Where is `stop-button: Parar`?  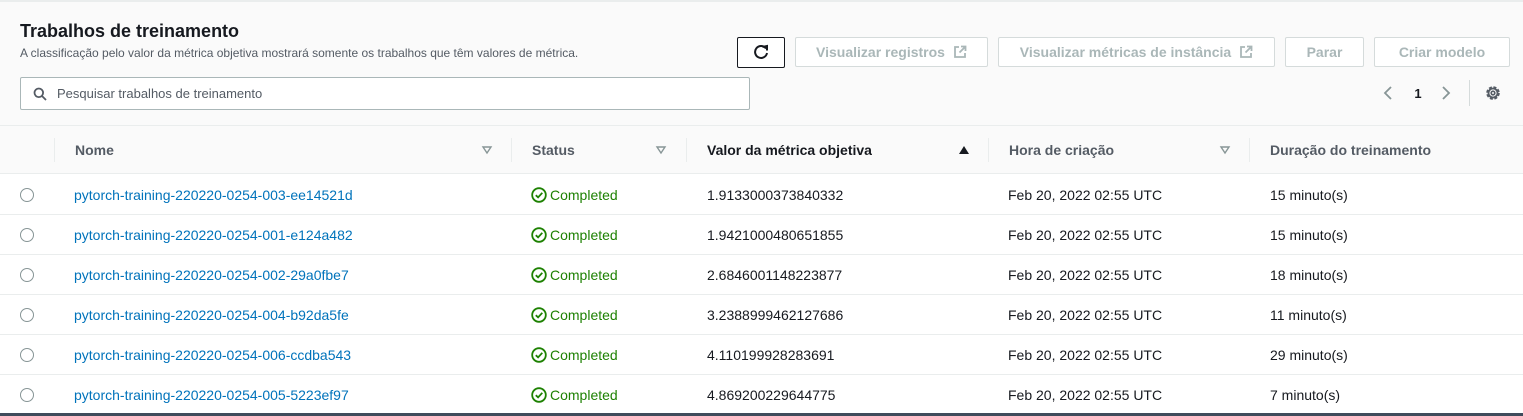
stop-button: Parar is located at coordinates (1324, 52).